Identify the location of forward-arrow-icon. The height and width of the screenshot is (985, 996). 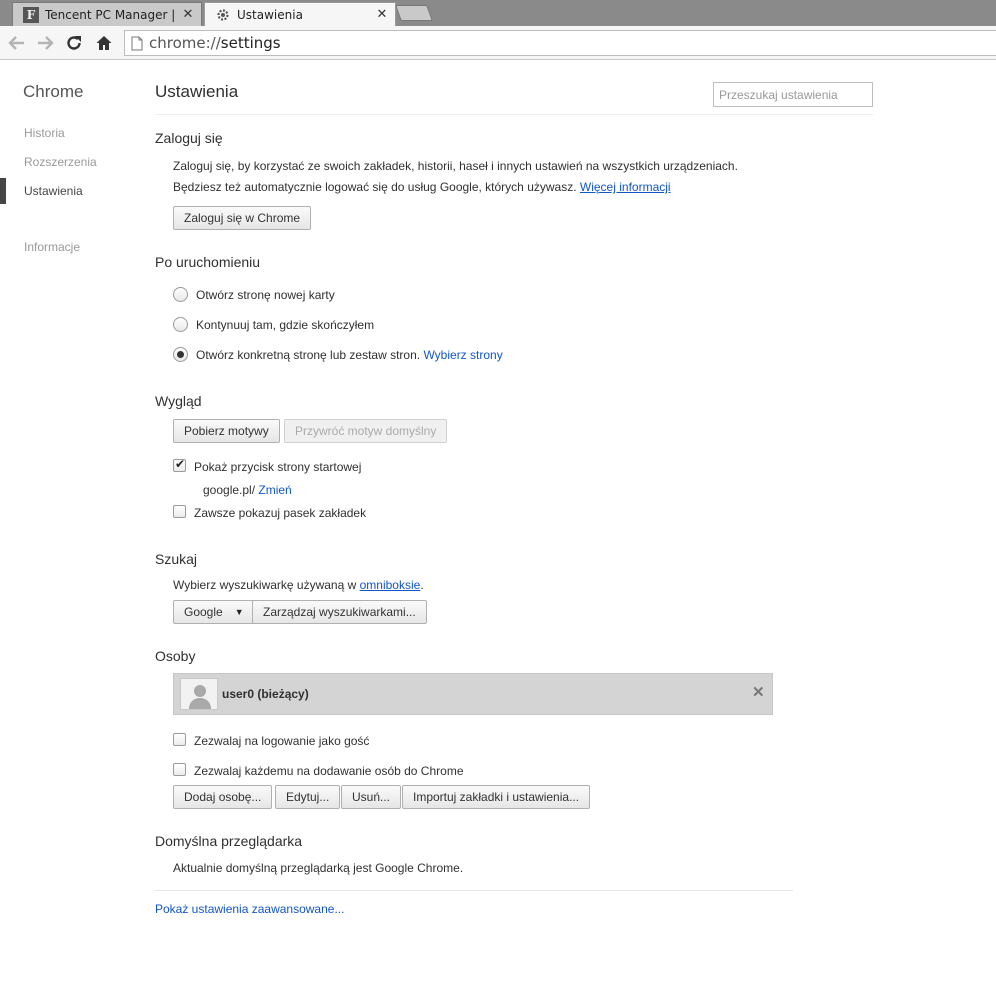
(46, 43).